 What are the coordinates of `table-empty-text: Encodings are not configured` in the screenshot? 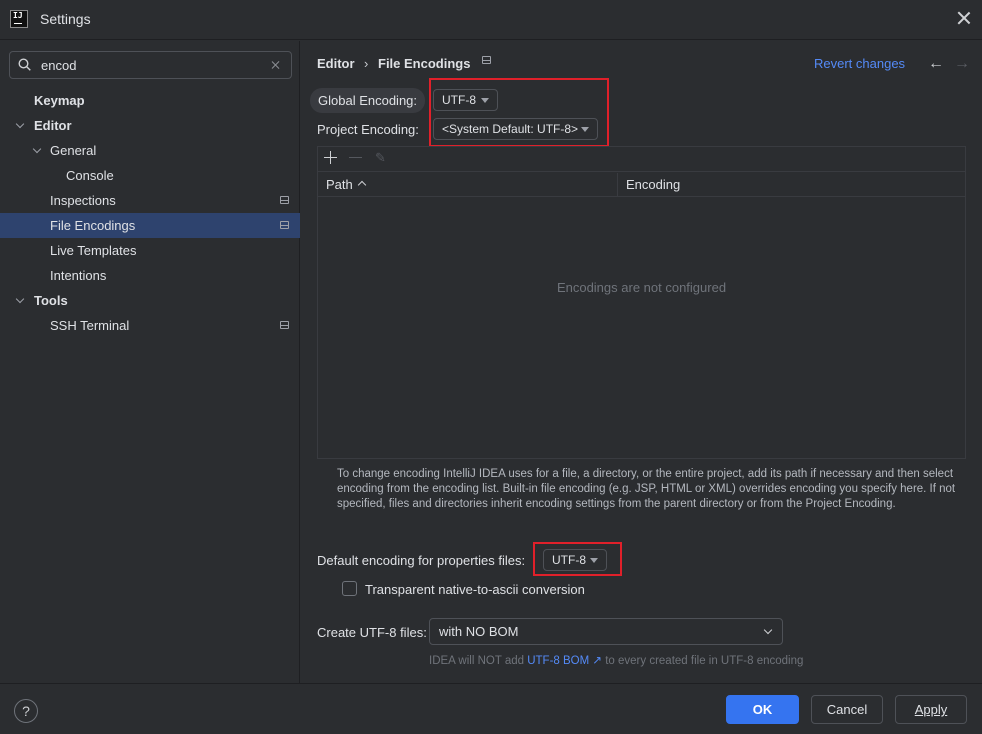 It's located at (641, 287).